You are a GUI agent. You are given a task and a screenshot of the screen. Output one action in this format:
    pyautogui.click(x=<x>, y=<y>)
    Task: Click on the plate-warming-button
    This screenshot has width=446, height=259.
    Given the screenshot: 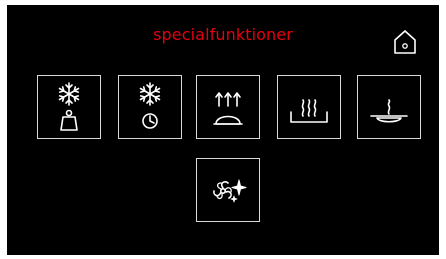 What is the action you would take?
    pyautogui.click(x=228, y=107)
    